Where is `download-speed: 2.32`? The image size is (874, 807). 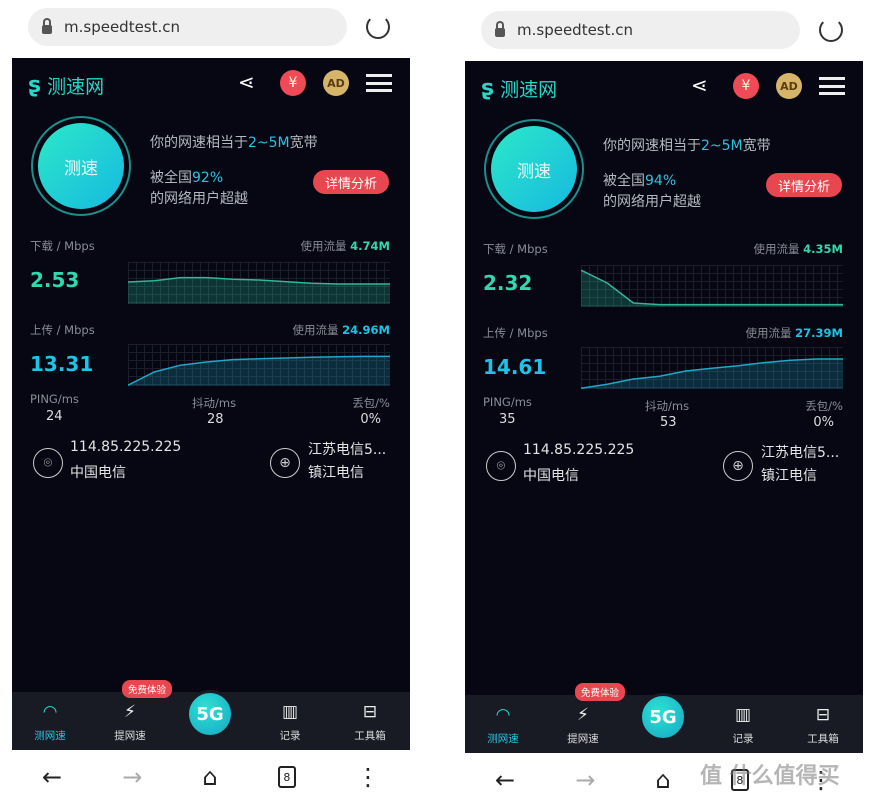 download-speed: 2.32 is located at coordinates (508, 283).